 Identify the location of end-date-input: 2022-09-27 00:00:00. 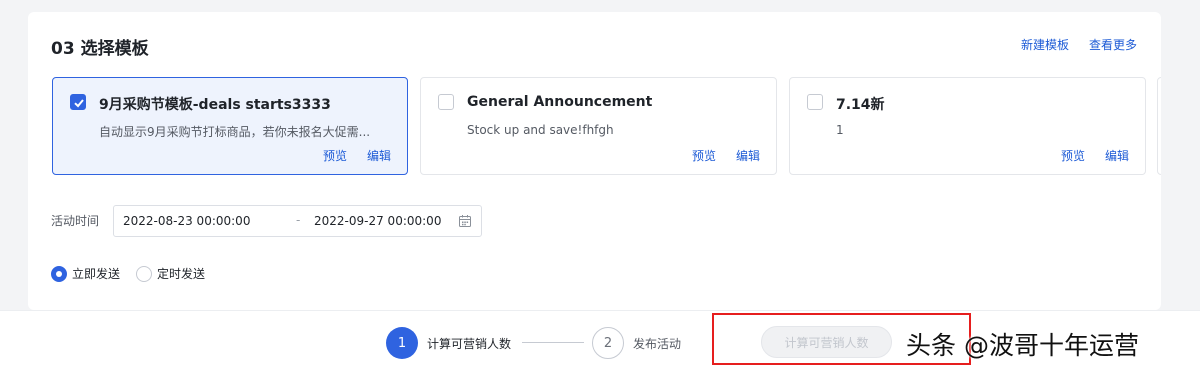
(377, 221).